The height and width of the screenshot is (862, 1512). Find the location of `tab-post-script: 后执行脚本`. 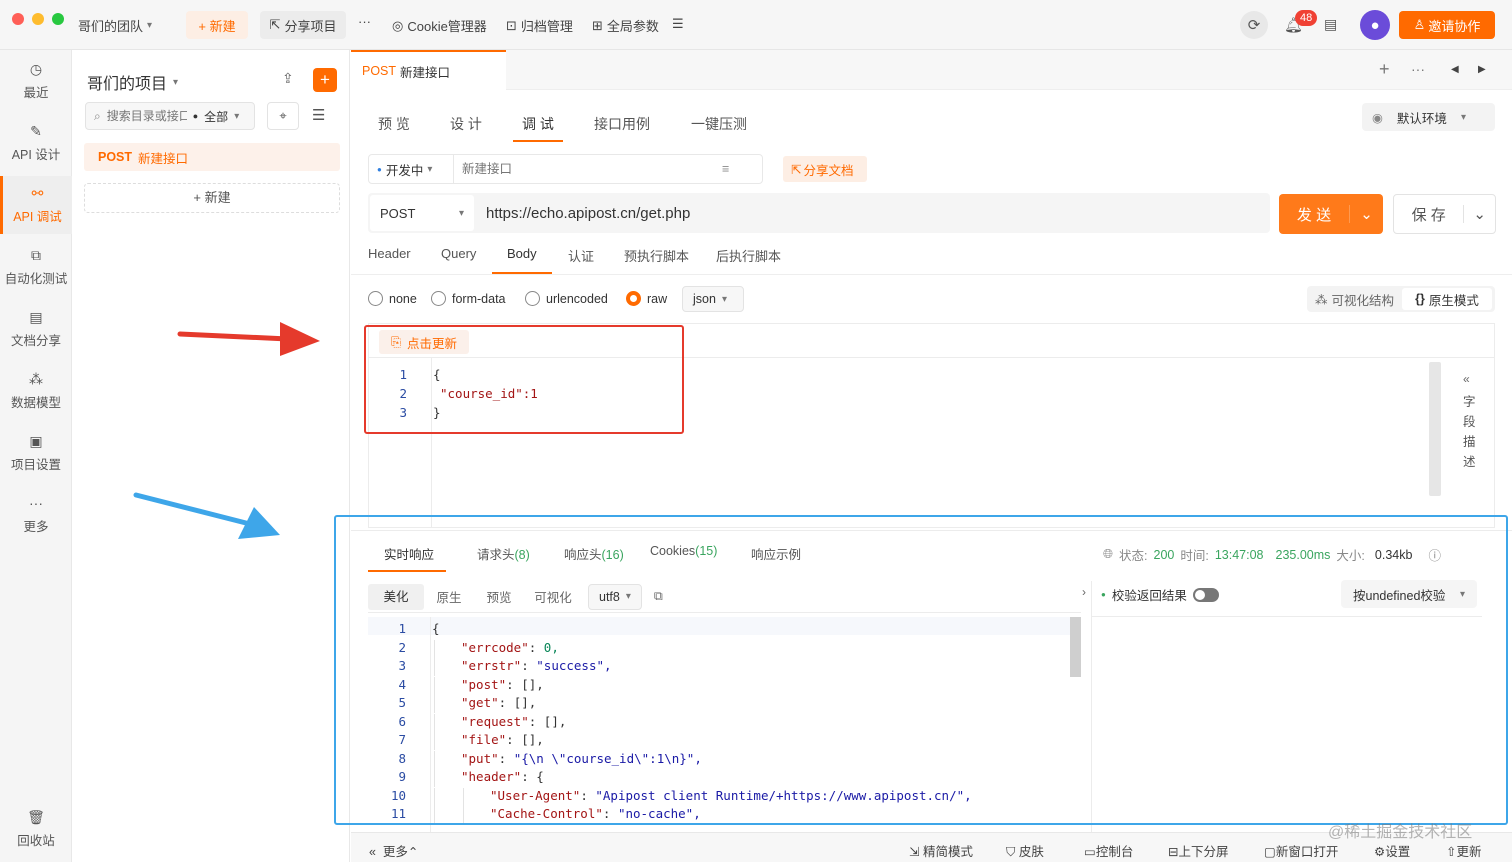

tab-post-script: 后执行脚本 is located at coordinates (748, 255).